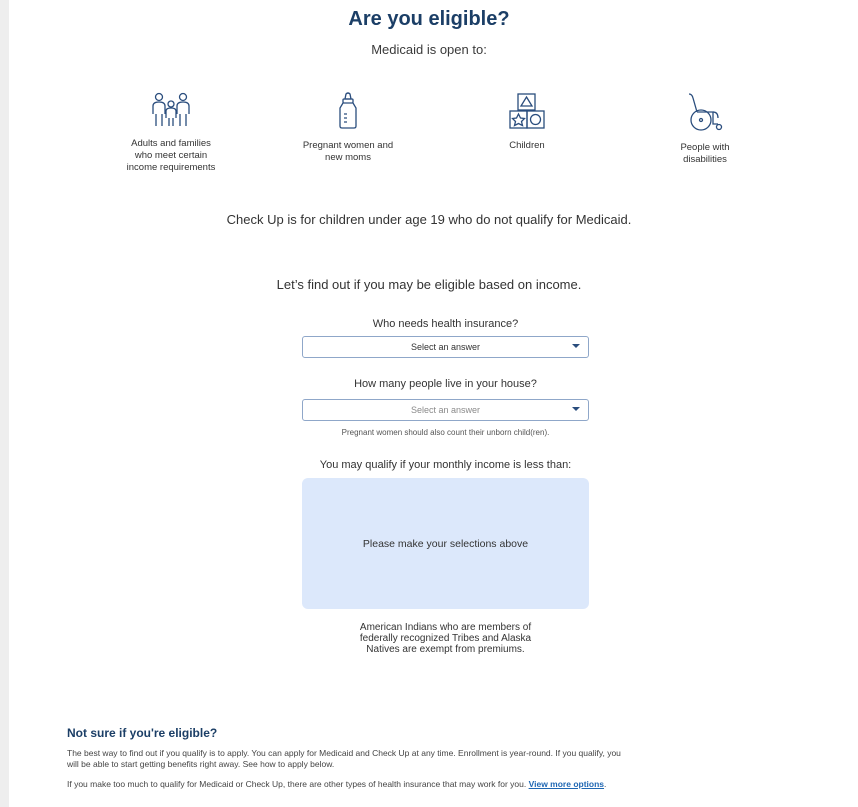  I want to click on group-label: Children, so click(527, 145).